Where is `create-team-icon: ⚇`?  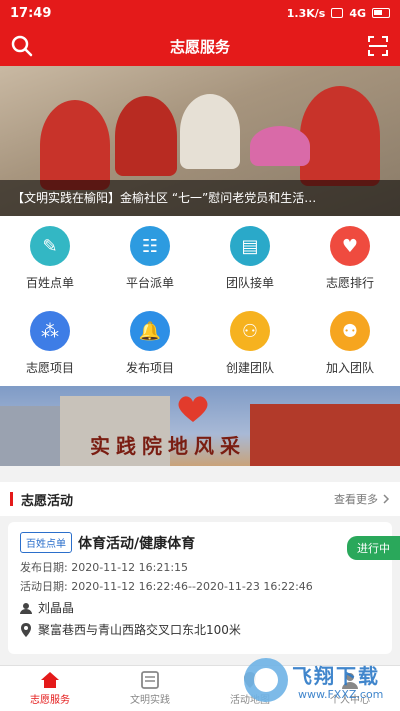
create-team-icon: ⚇ is located at coordinates (250, 331).